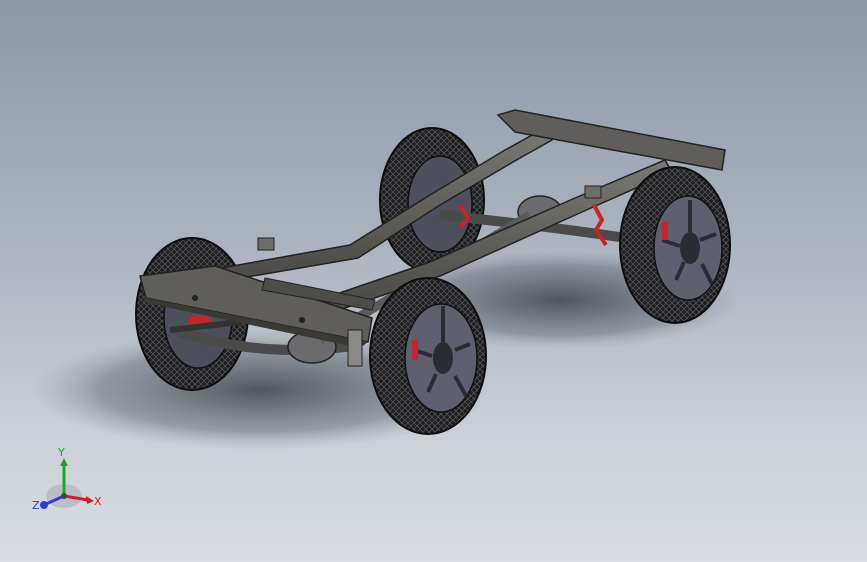 The height and width of the screenshot is (562, 867). What do you see at coordinates (61, 452) in the screenshot?
I see `y-axis-label: Y` at bounding box center [61, 452].